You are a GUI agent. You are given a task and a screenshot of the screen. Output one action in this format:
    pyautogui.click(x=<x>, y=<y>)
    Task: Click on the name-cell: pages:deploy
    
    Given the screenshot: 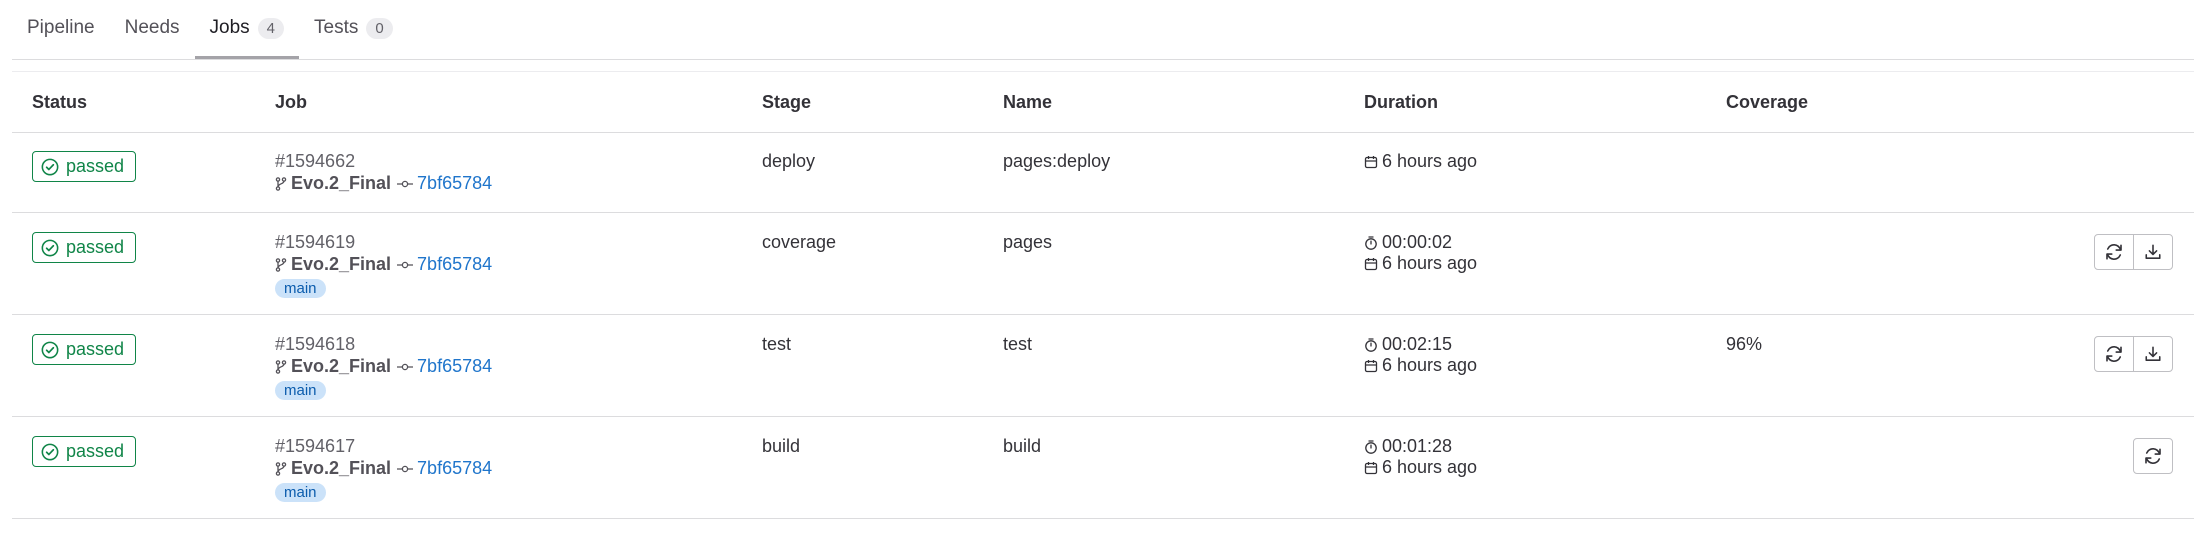 What is the action you would take?
    pyautogui.click(x=1057, y=161)
    